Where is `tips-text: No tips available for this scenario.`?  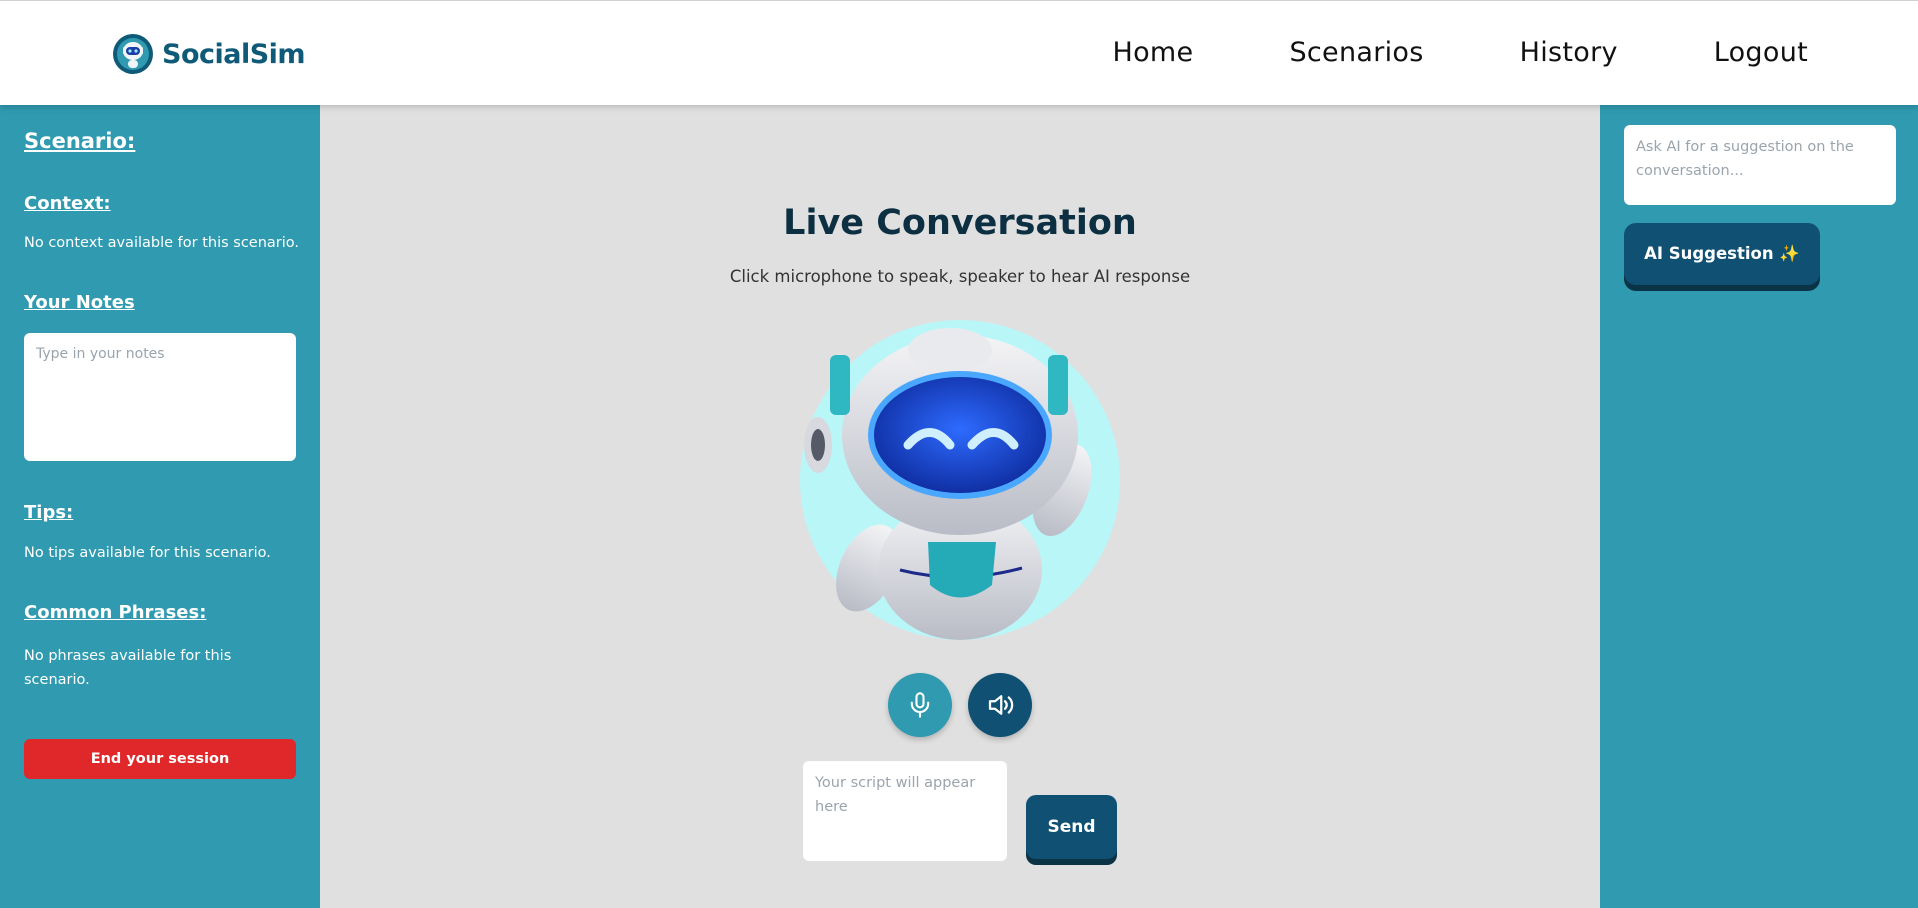
tips-text: No tips available for this scenario. is located at coordinates (147, 553).